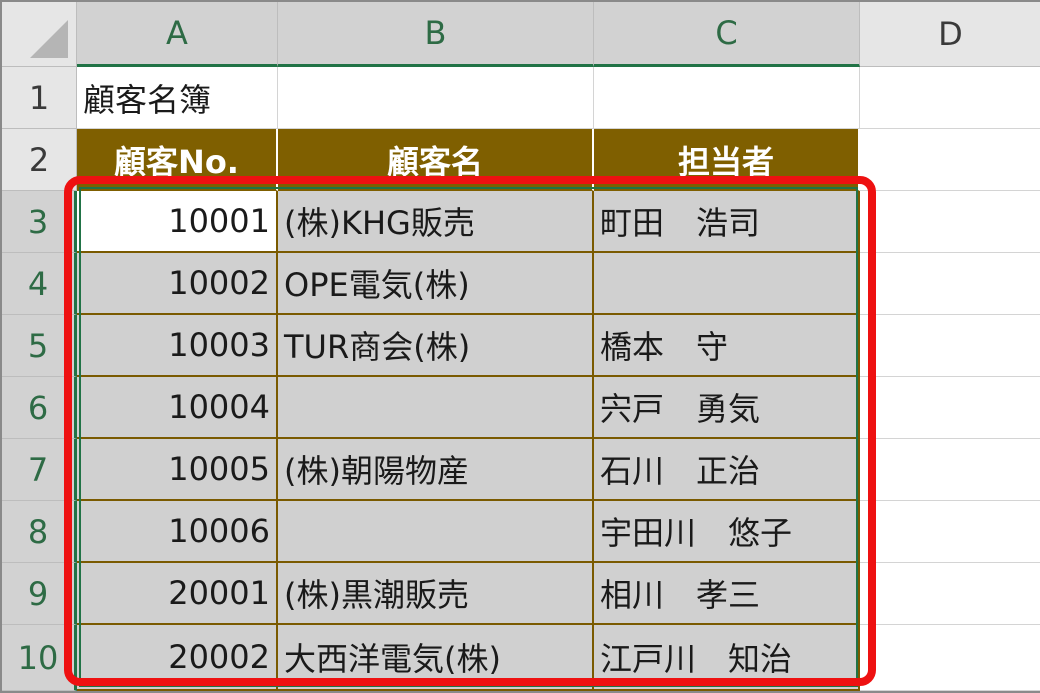 This screenshot has height=693, width=1040. Describe the element at coordinates (177, 284) in the screenshot. I see `cell-a4: 10002` at that location.